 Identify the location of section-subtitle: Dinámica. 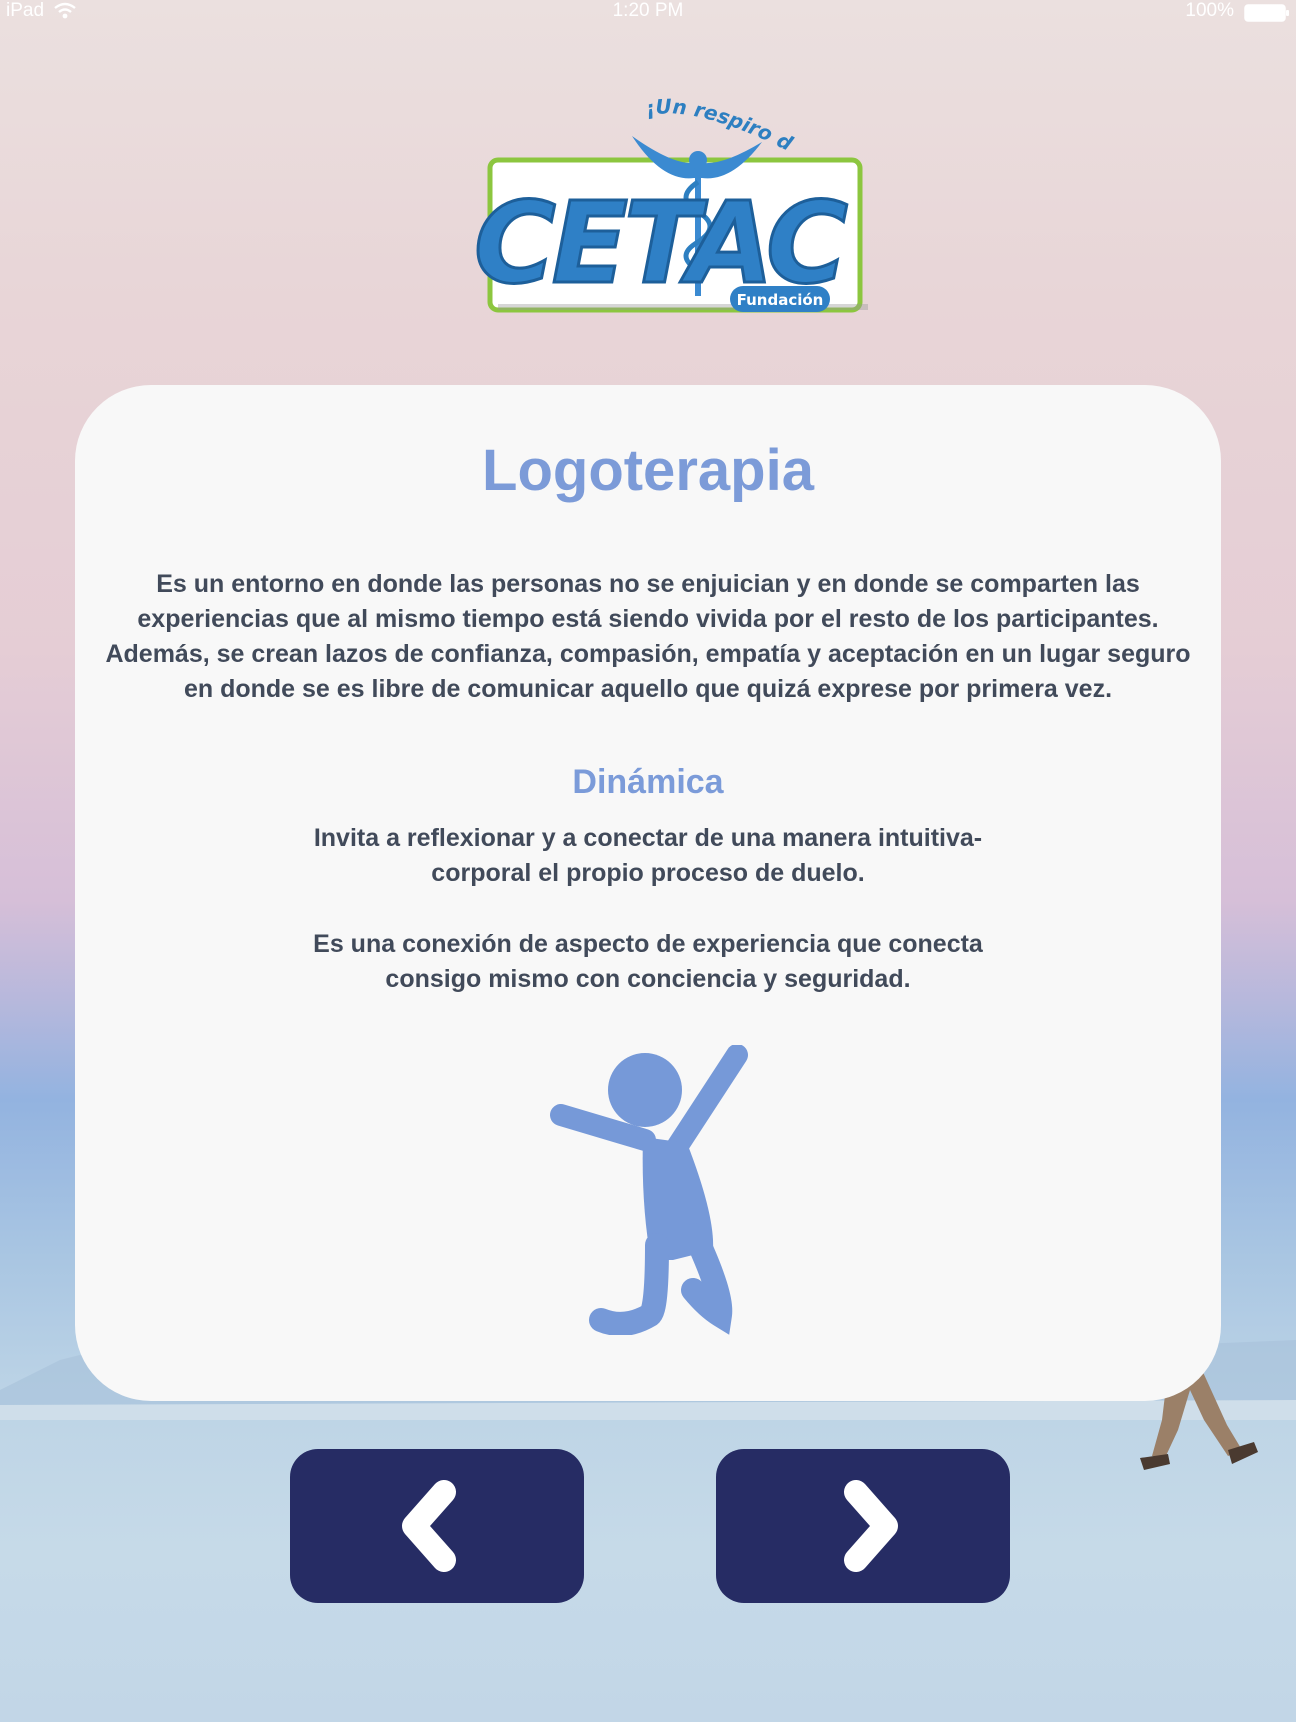
(648, 782).